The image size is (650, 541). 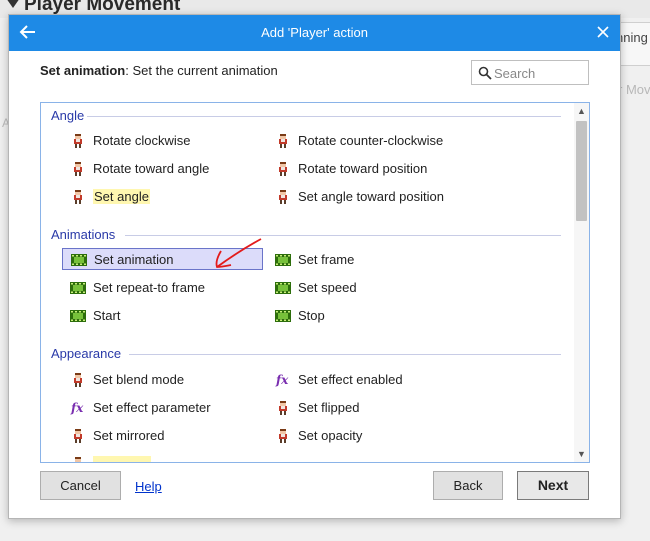 What do you see at coordinates (326, 259) in the screenshot?
I see `action-label: Set frame` at bounding box center [326, 259].